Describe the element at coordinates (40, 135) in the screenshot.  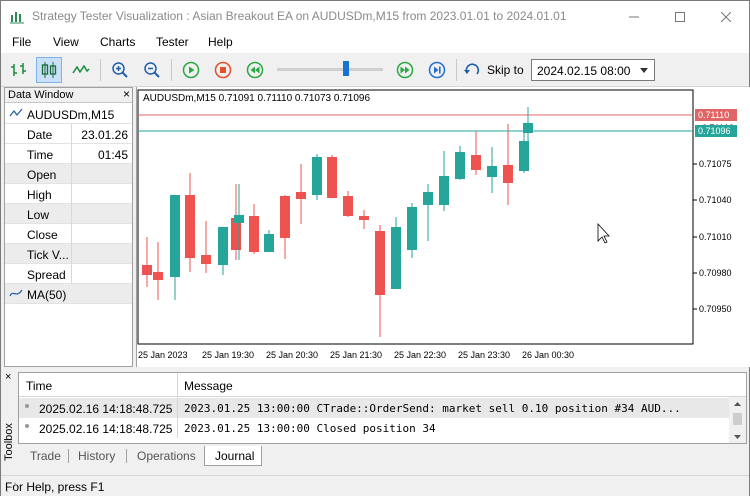
I see `row-label: Date` at that location.